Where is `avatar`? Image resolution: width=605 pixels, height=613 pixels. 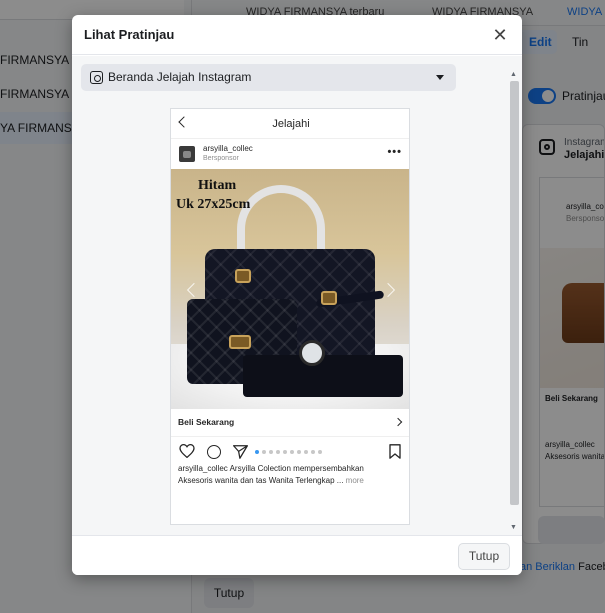 avatar is located at coordinates (187, 154).